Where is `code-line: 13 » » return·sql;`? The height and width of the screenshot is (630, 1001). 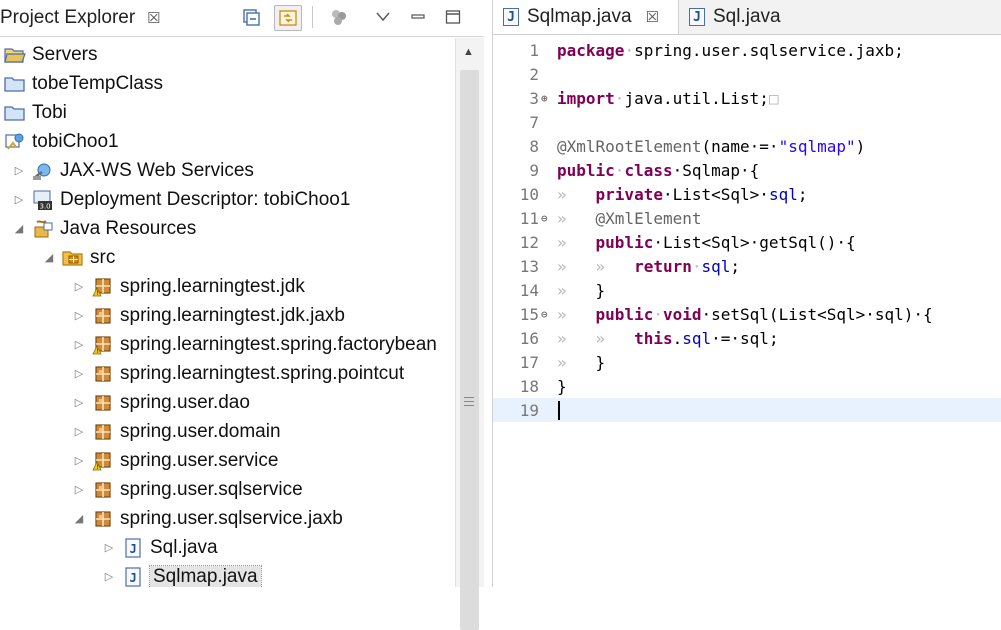
code-line: 13 » » return·sql; is located at coordinates (747, 266).